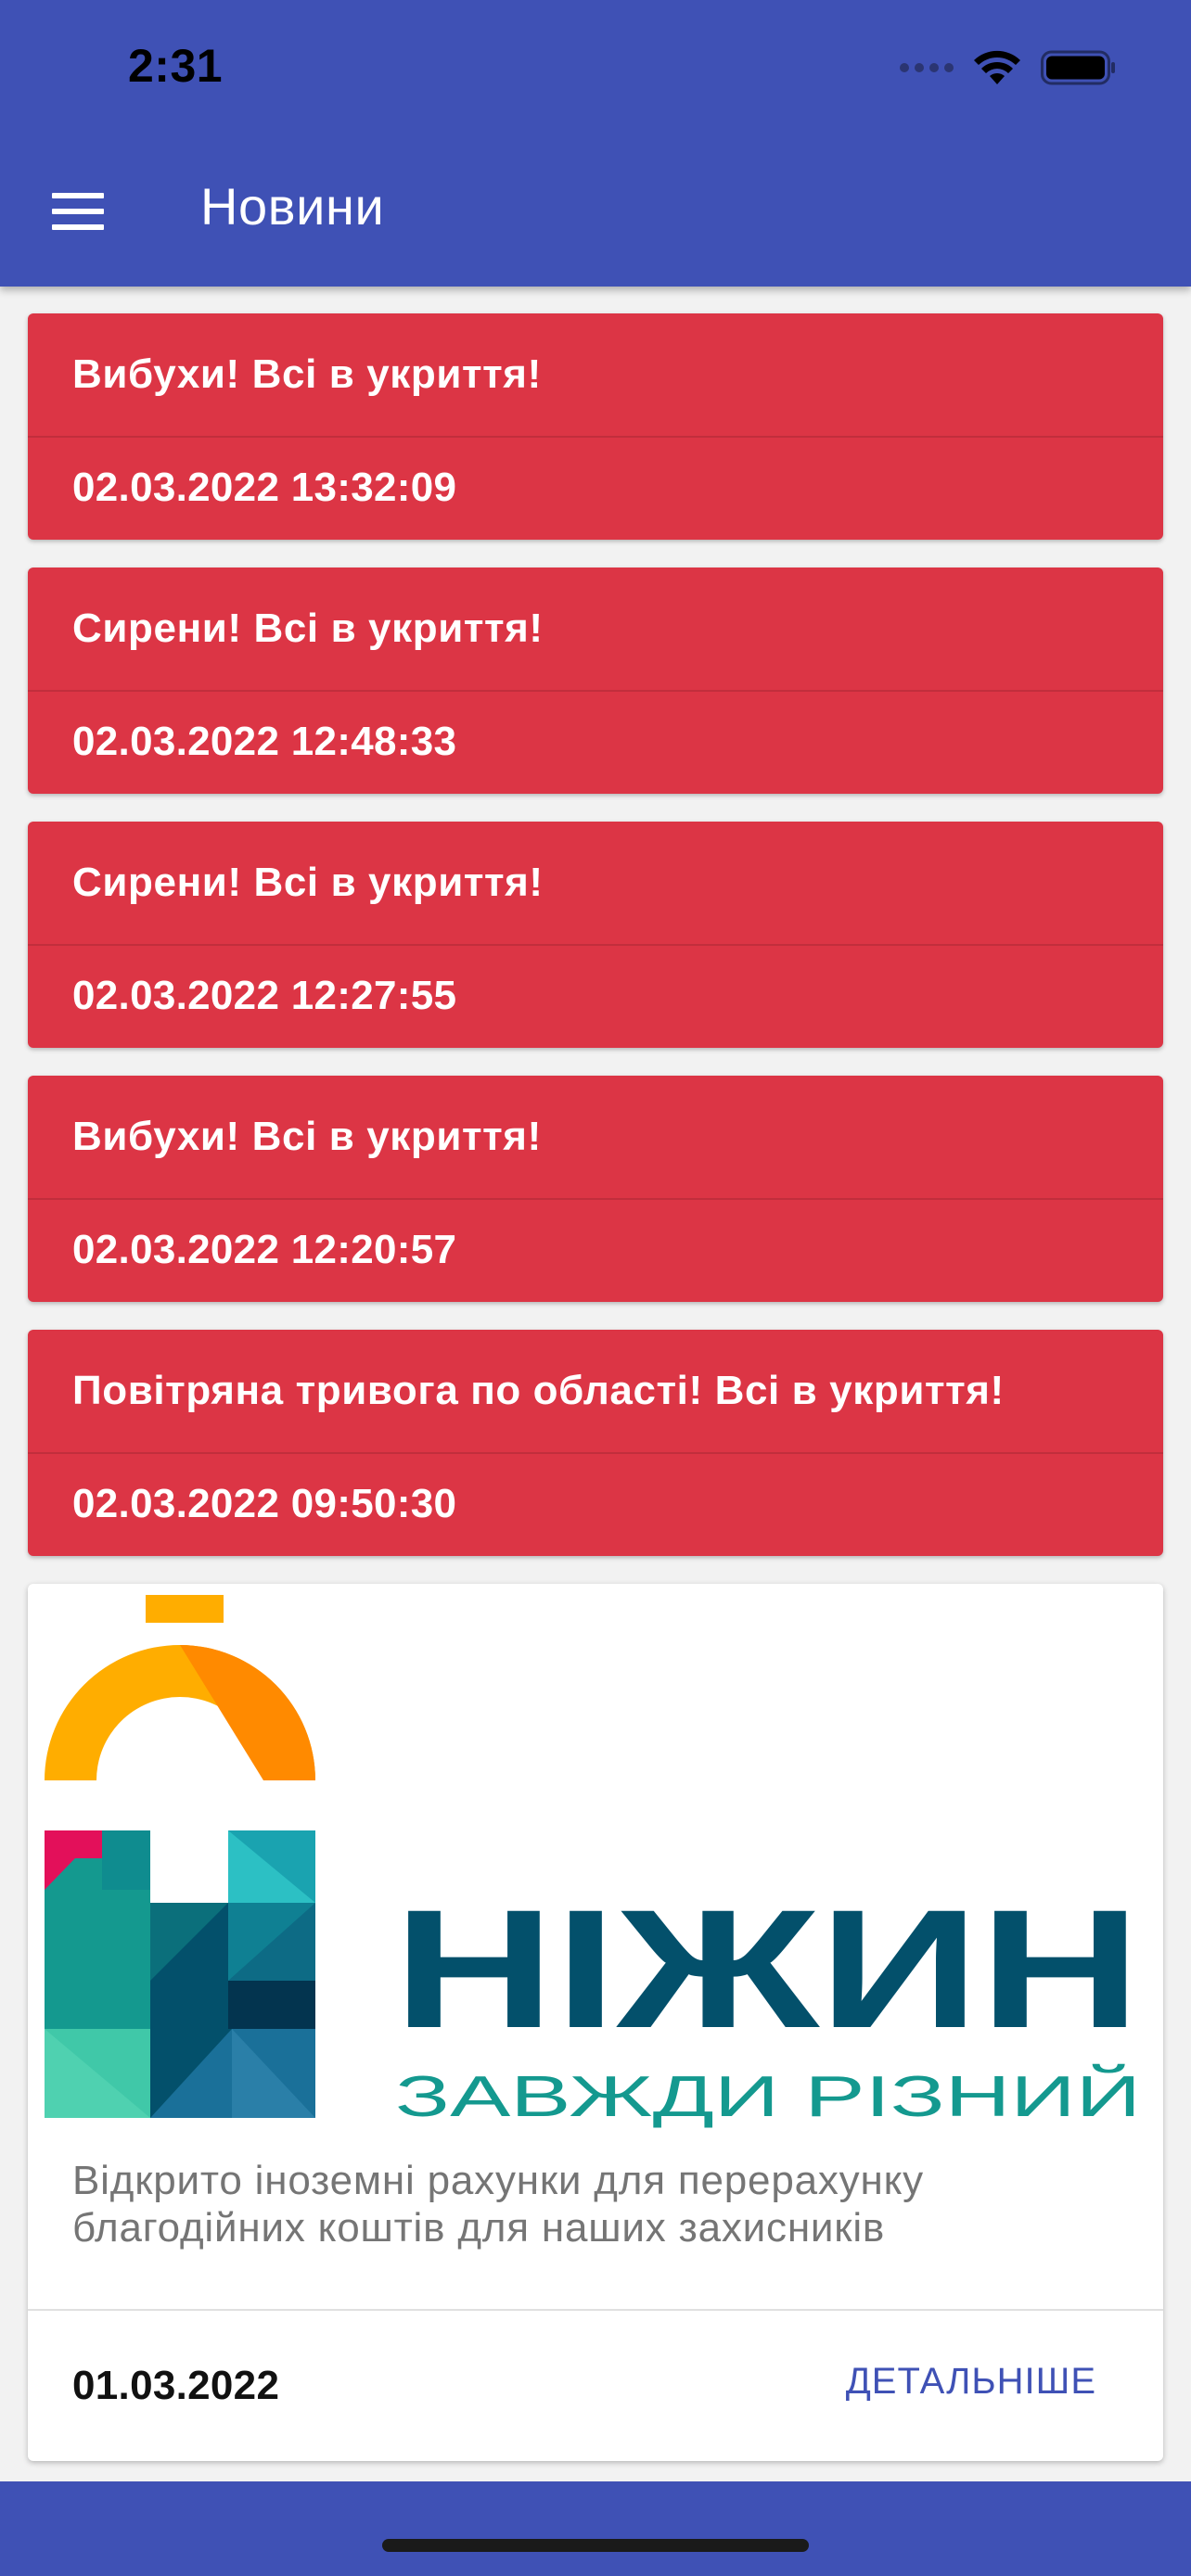 The image size is (1191, 2576). Describe the element at coordinates (595, 2528) in the screenshot. I see `bottom-bar` at that location.